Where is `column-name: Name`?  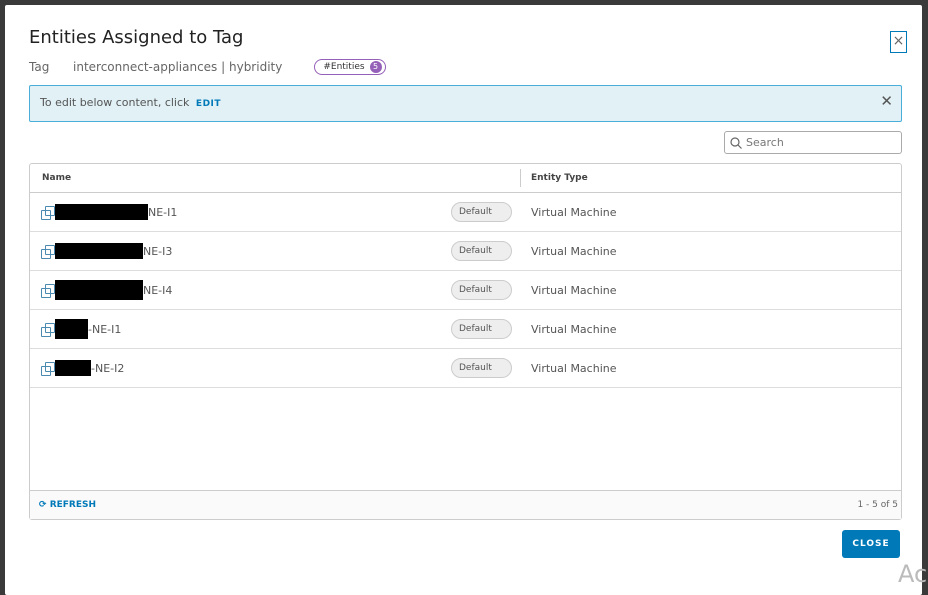
column-name: Name is located at coordinates (275, 178).